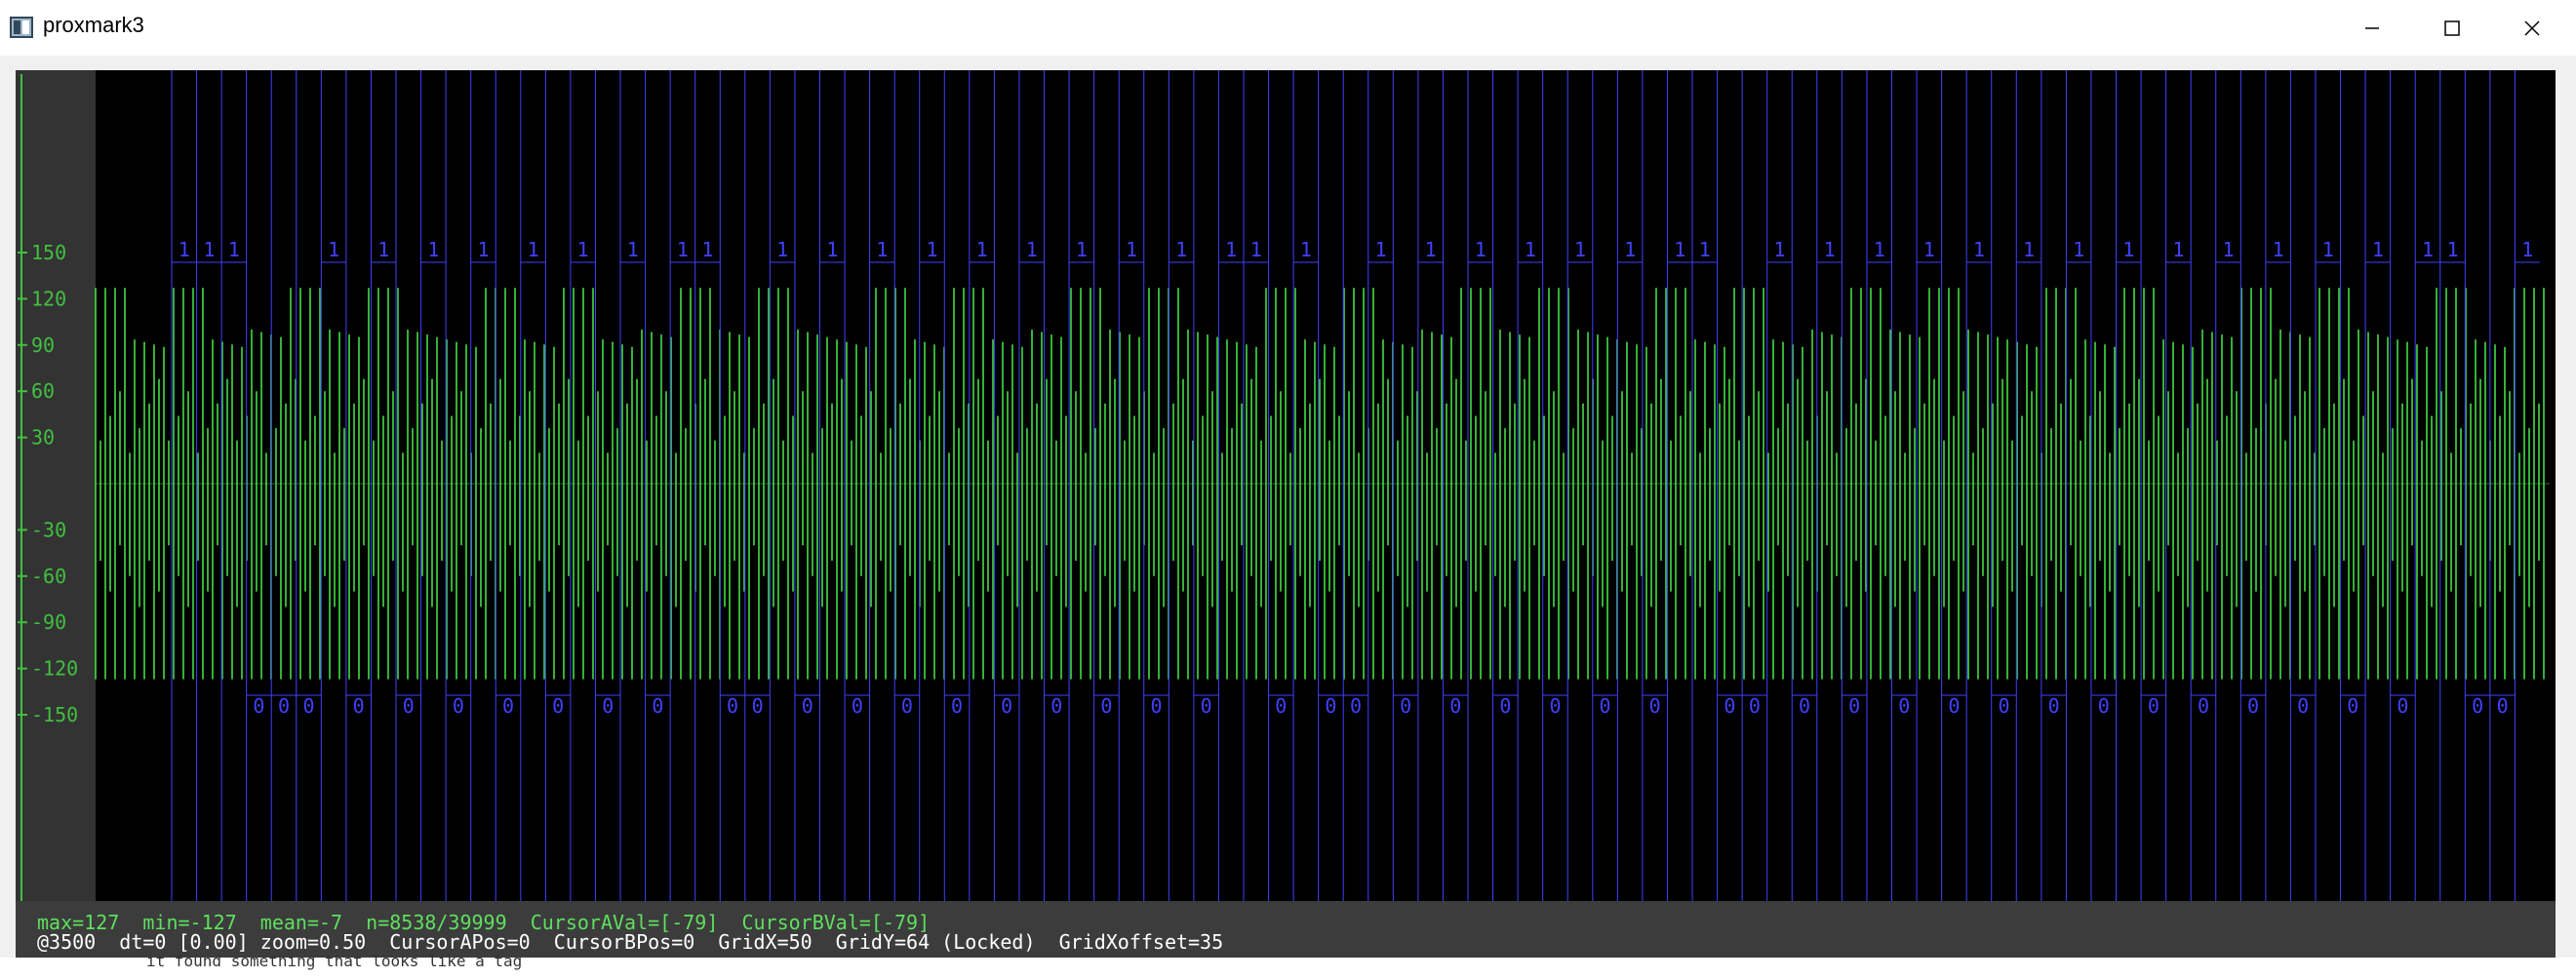 This screenshot has width=2576, height=979. Describe the element at coordinates (1288, 28) in the screenshot. I see `title-bar: proxmark3` at that location.